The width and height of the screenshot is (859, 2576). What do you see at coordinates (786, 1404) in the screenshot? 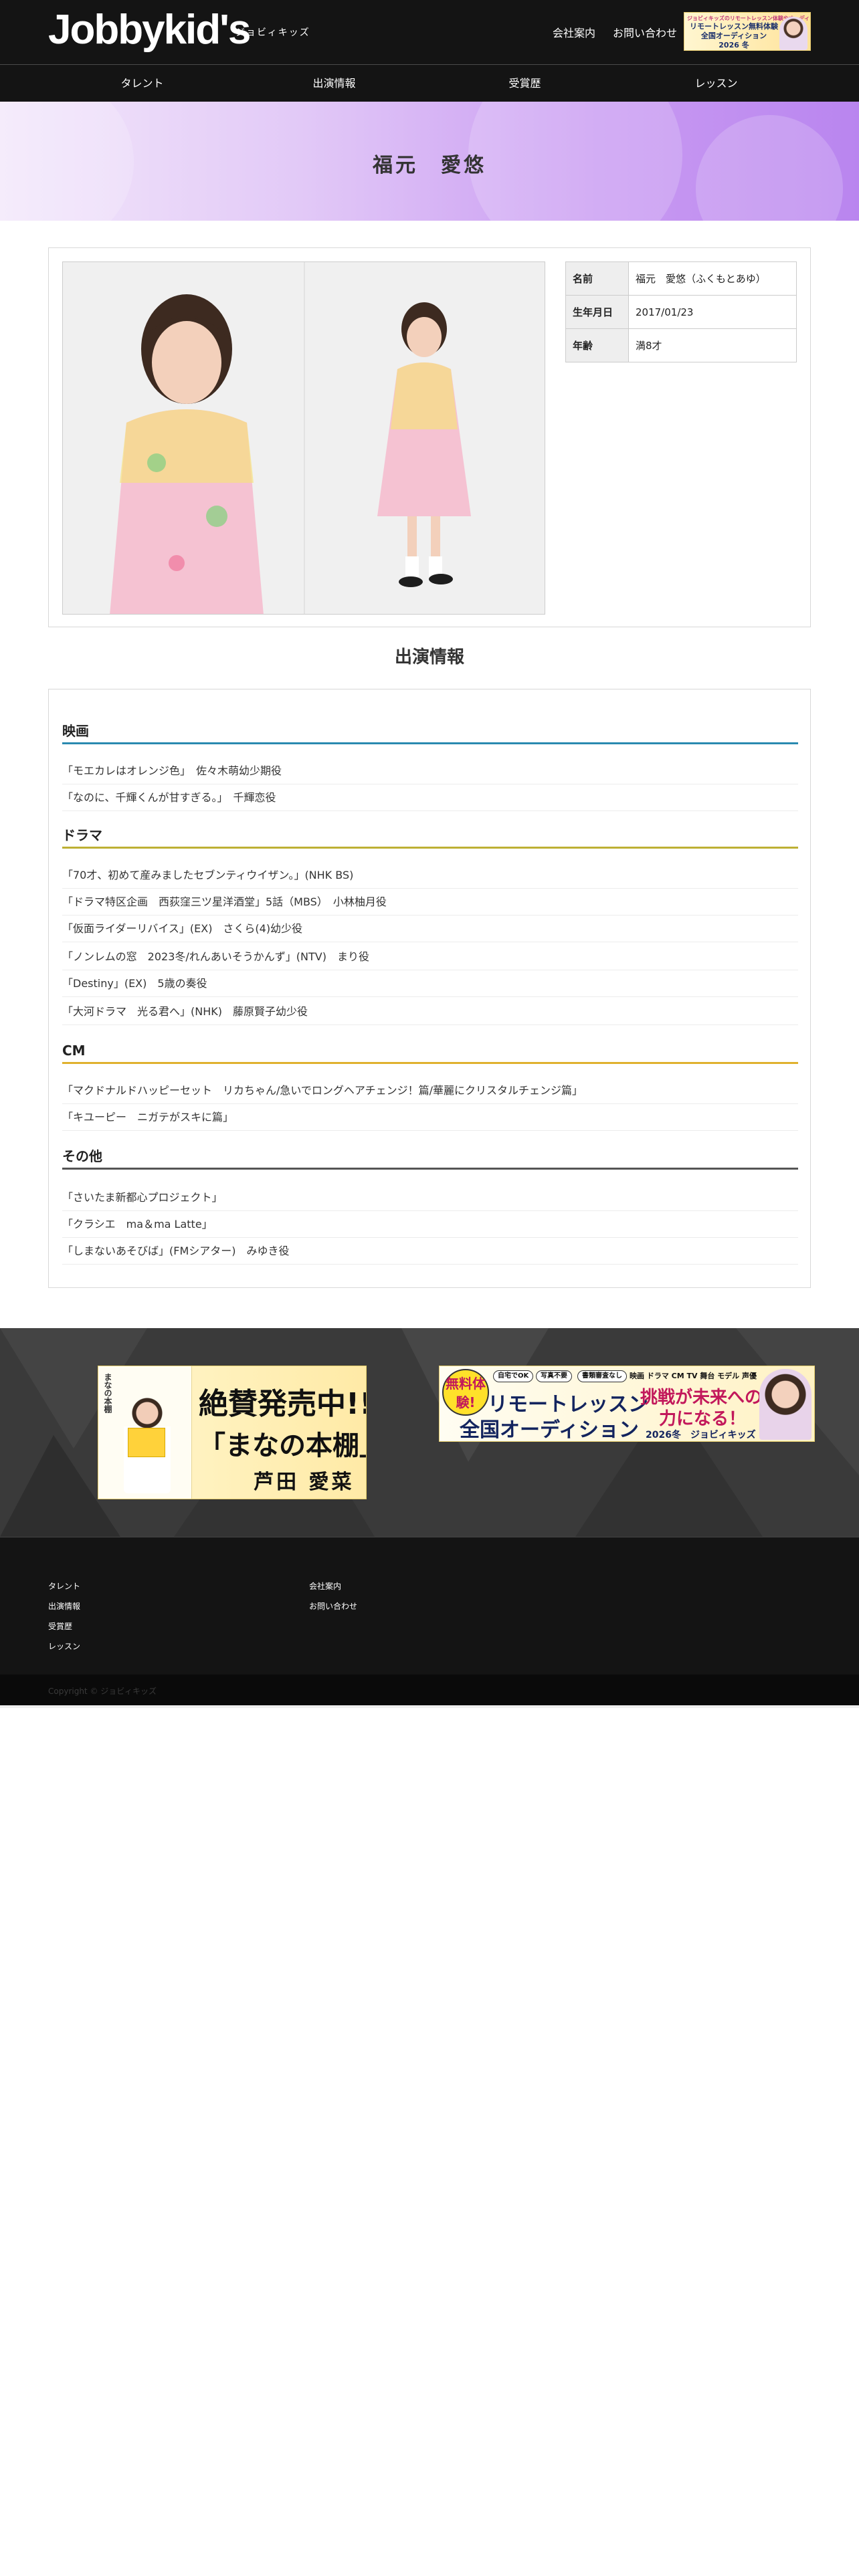
I see `audition-photo` at bounding box center [786, 1404].